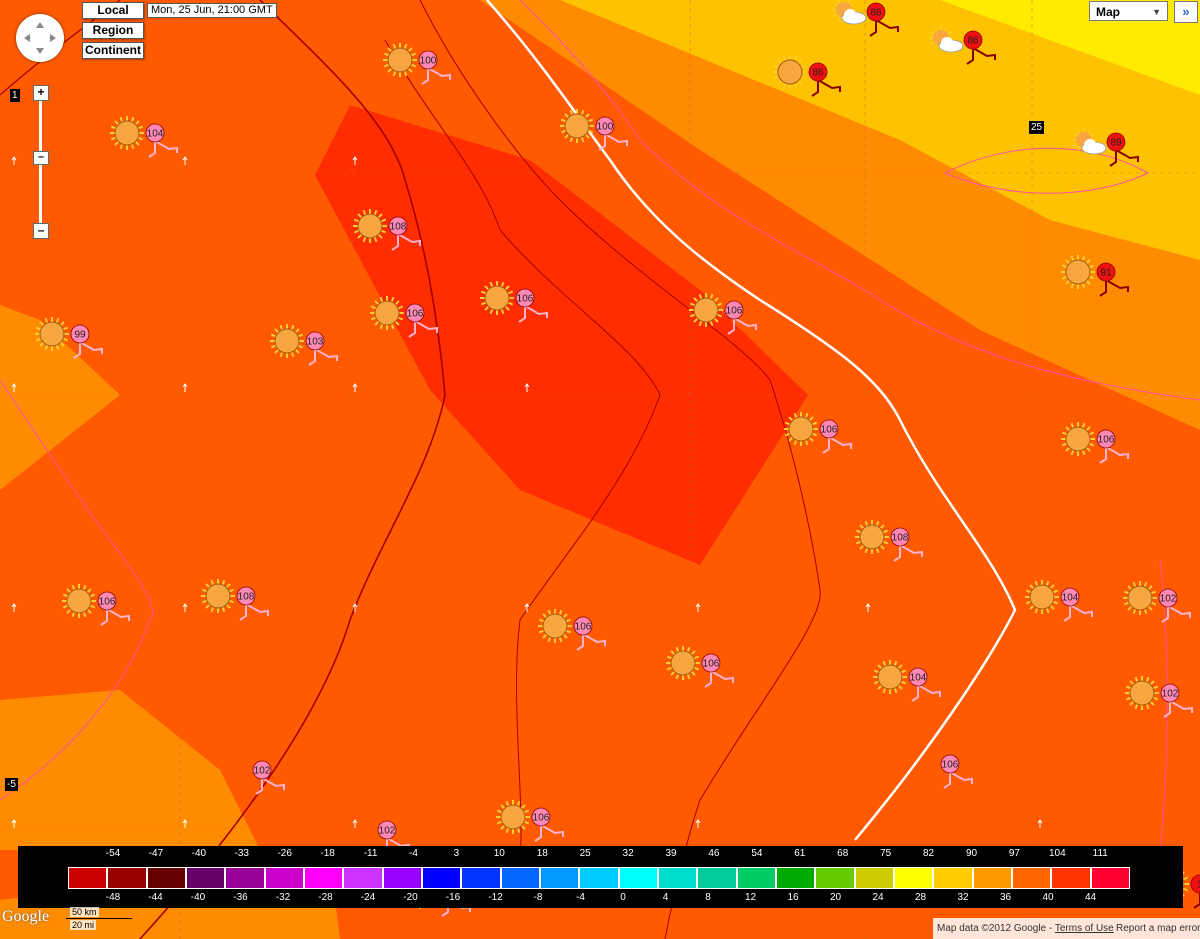 The height and width of the screenshot is (939, 1200). Describe the element at coordinates (113, 50) in the screenshot. I see `continent-button: Continent` at that location.